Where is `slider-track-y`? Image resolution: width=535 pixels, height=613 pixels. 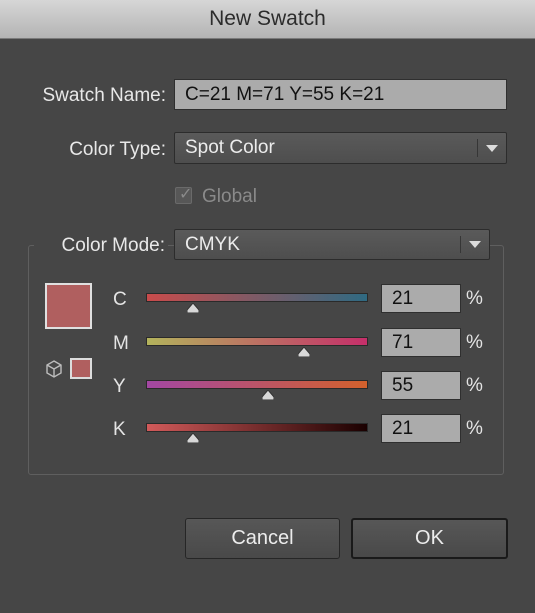
slider-track-y is located at coordinates (257, 384).